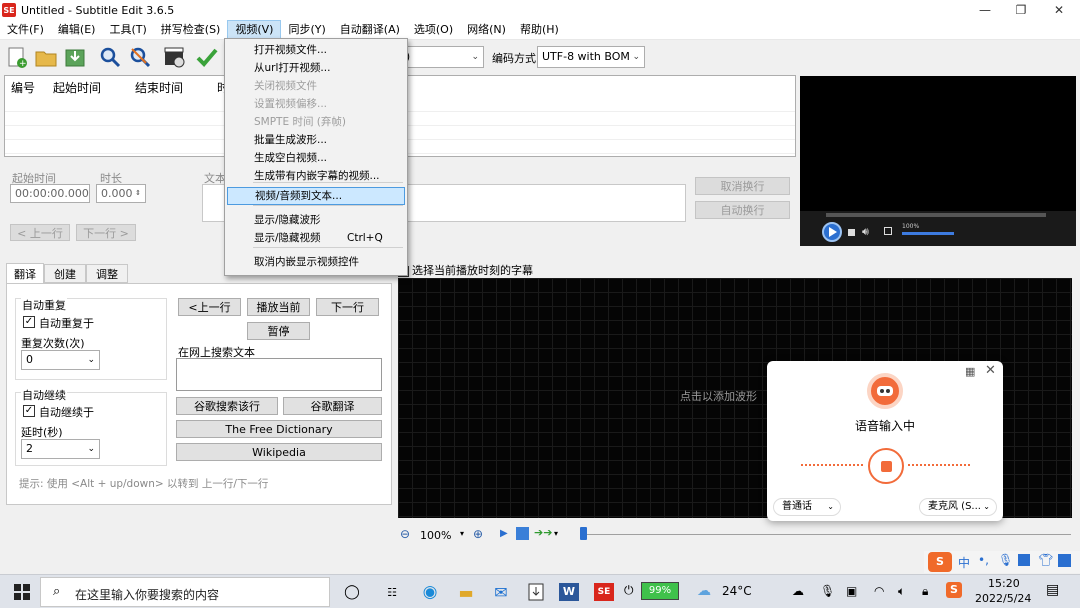 Image resolution: width=1080 pixels, height=608 pixels. What do you see at coordinates (279, 429) in the screenshot?
I see `free-dictionary-button: The Free Dictionary` at bounding box center [279, 429].